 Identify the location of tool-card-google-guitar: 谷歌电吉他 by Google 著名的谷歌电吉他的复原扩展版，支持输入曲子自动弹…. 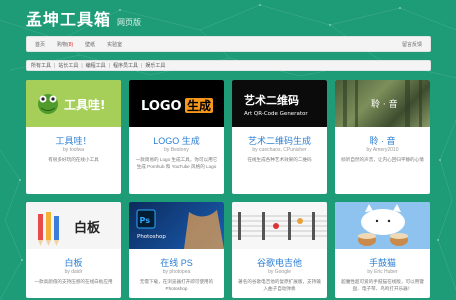
(279, 250).